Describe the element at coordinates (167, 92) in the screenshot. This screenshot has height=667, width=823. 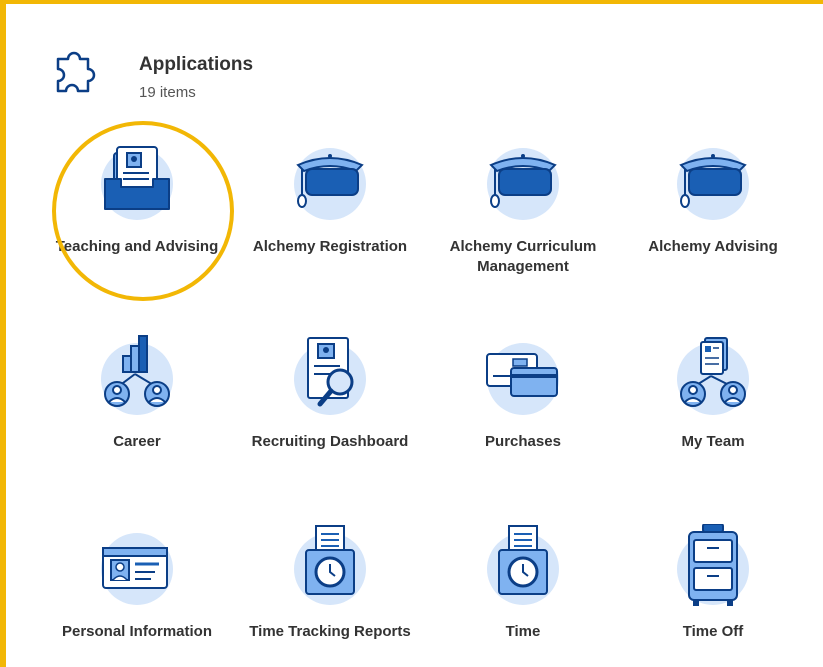
I see `item-count: 19 items` at that location.